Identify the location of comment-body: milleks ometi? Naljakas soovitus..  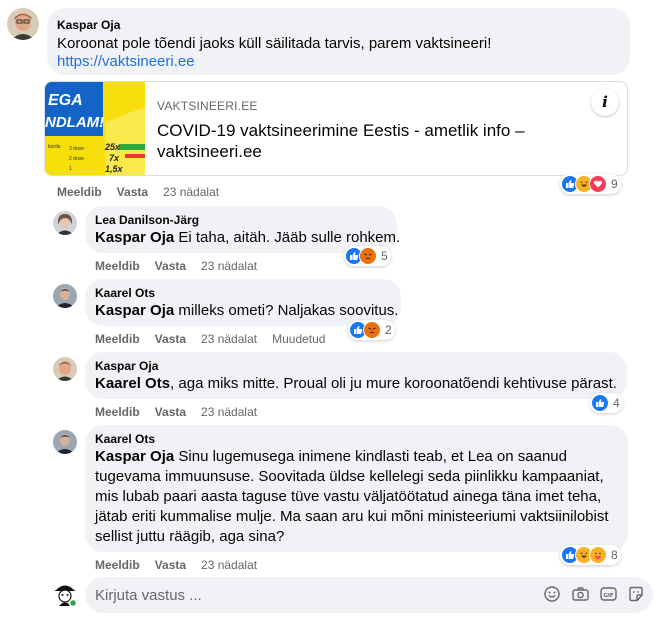
(286, 310).